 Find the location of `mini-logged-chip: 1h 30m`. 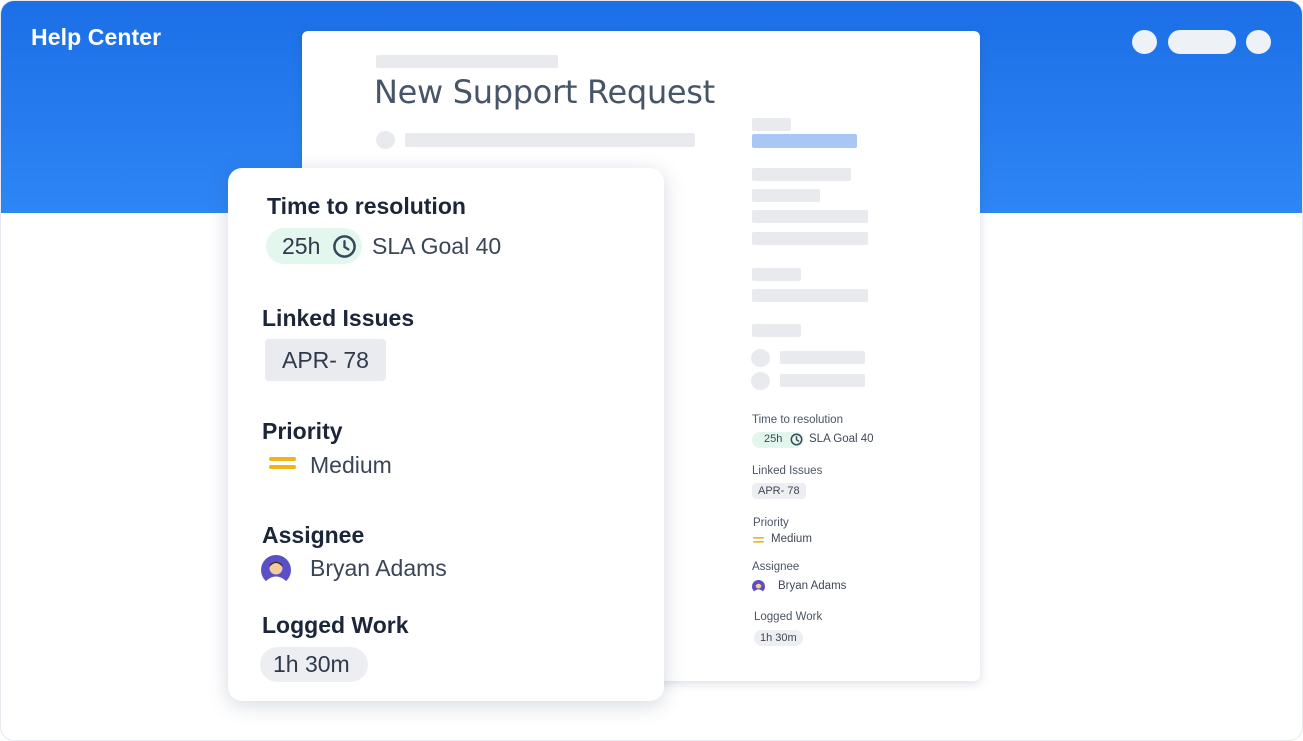

mini-logged-chip: 1h 30m is located at coordinates (778, 638).